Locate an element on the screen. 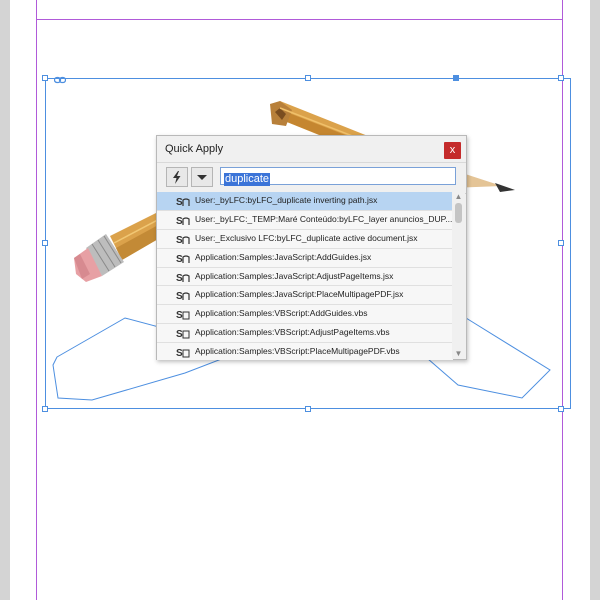 The height and width of the screenshot is (600, 600). handle-bottom-middle is located at coordinates (308, 409).